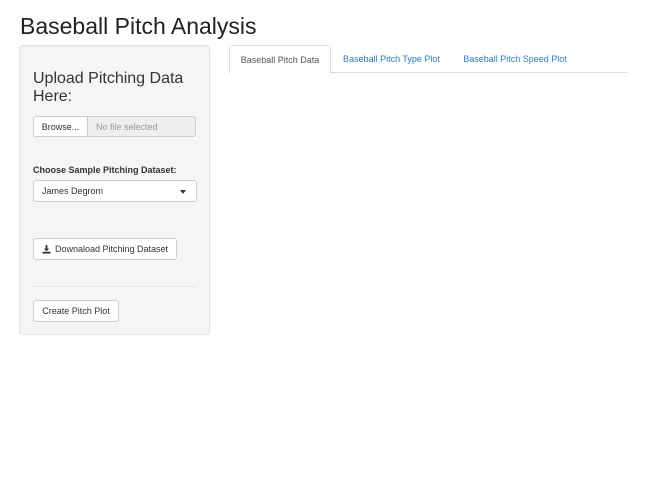 The height and width of the screenshot is (486, 648). What do you see at coordinates (76, 311) in the screenshot?
I see `create-pitch-plot-button: Create Pitch Plot` at bounding box center [76, 311].